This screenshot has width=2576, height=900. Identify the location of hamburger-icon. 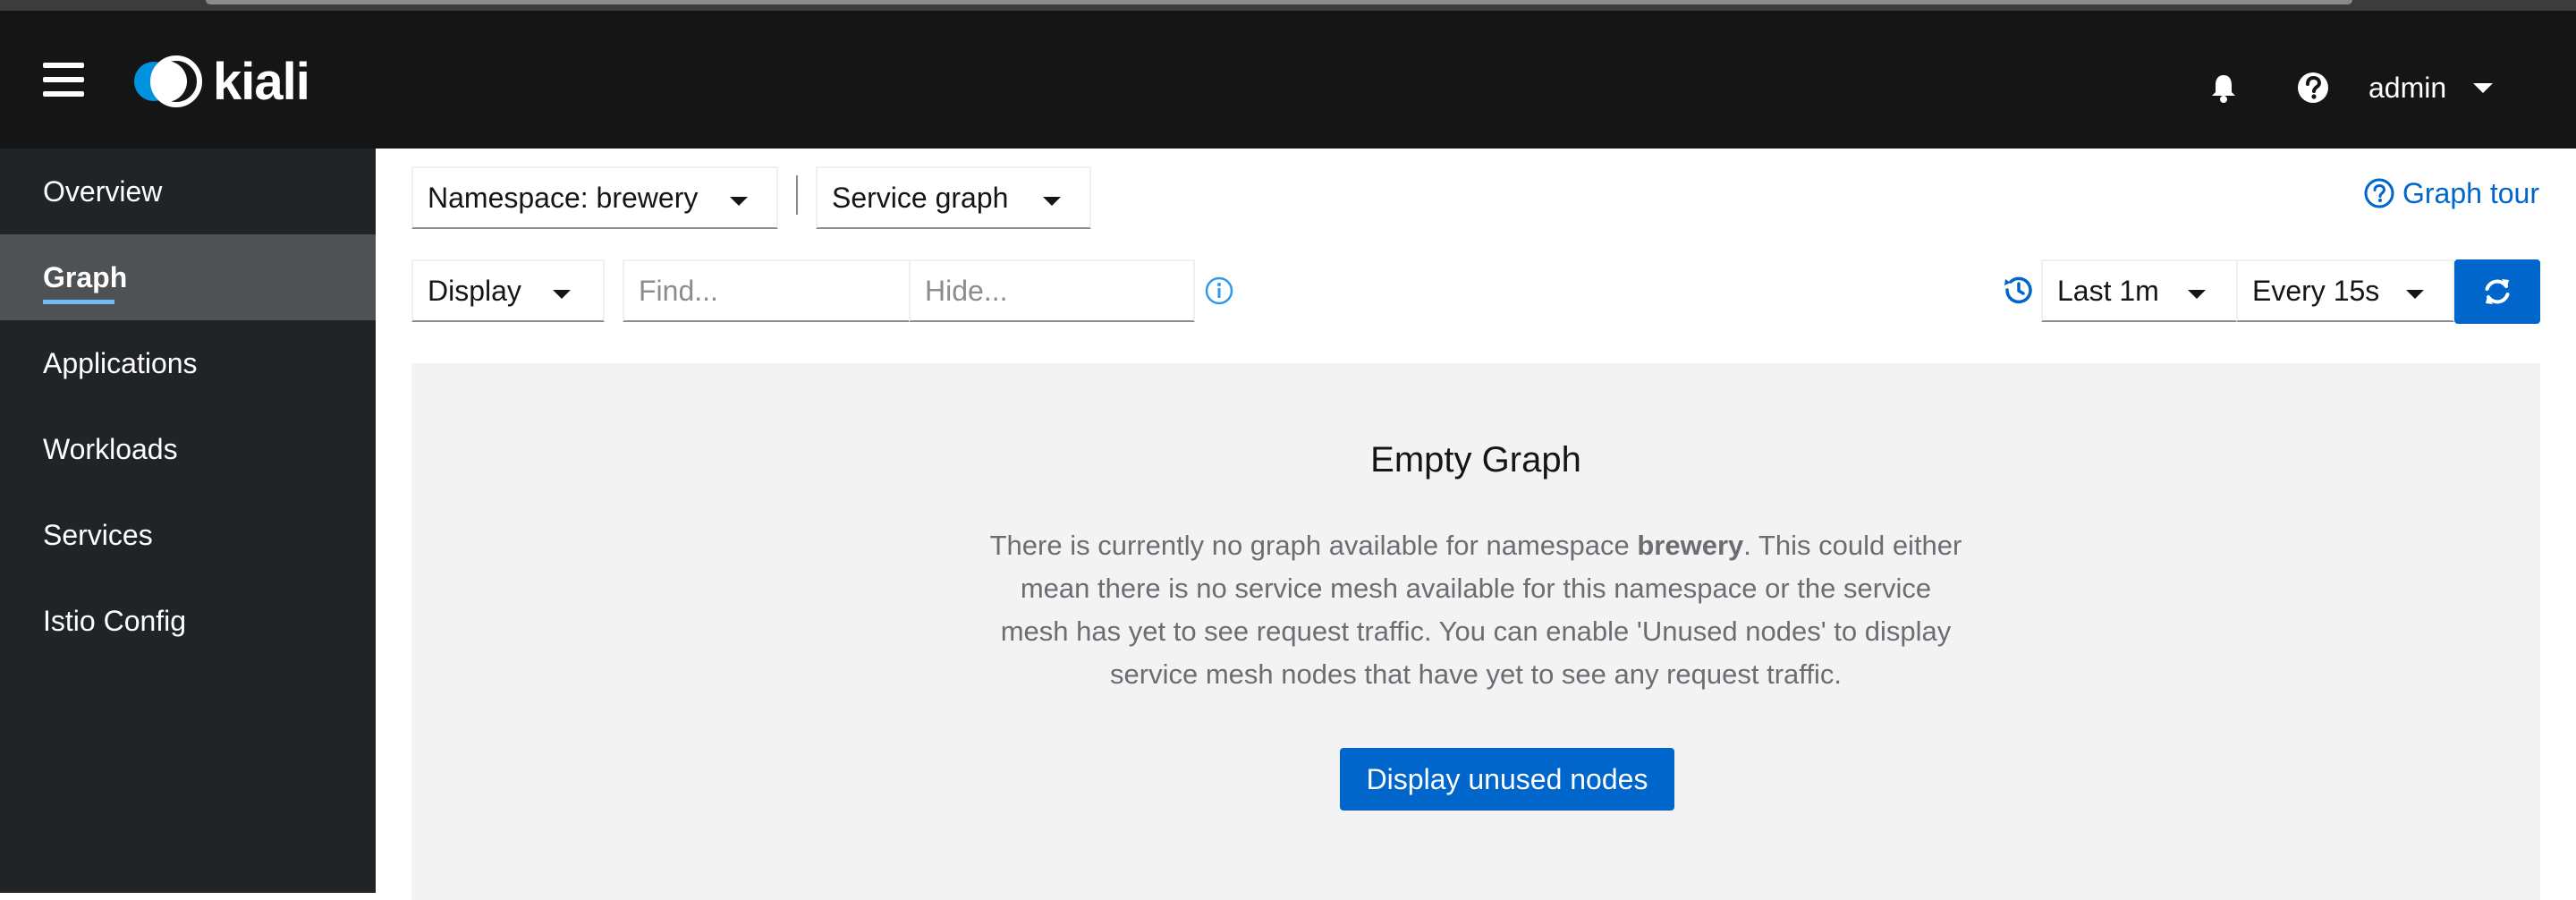
(63, 80).